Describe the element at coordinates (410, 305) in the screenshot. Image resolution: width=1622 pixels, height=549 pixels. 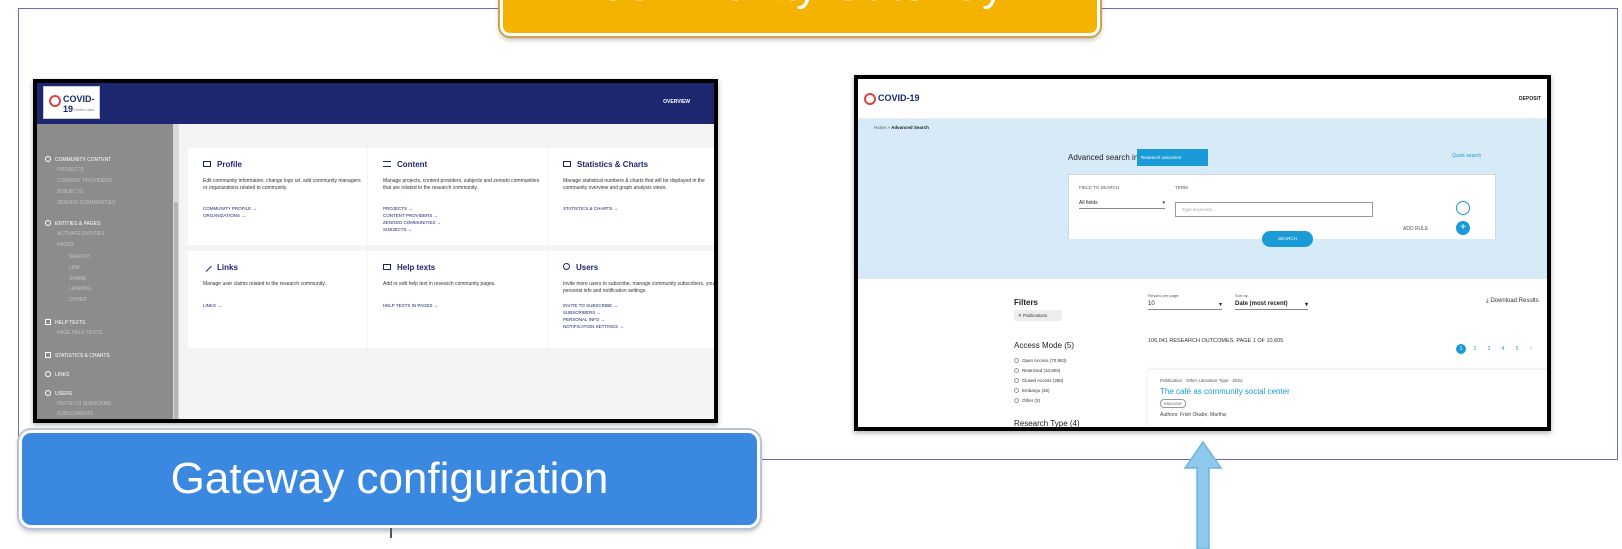
I see `link-help-texts-in-pages: HELP TEXTS IN PAGES →` at that location.